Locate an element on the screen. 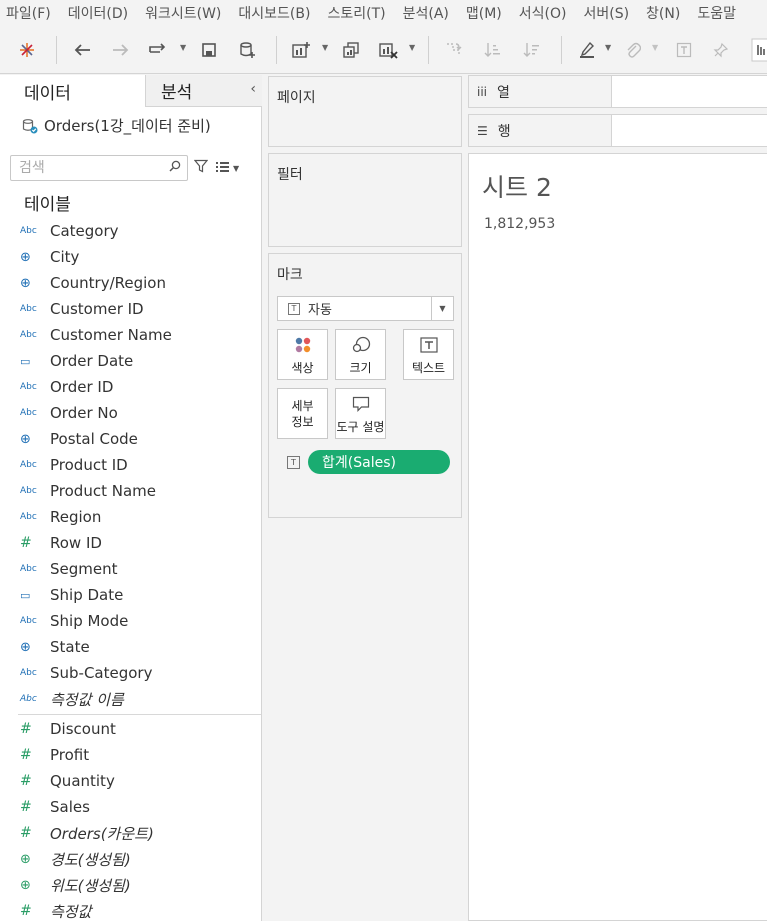  clear-sheet-dropdown-arrow-icon: ▼ is located at coordinates (412, 47).